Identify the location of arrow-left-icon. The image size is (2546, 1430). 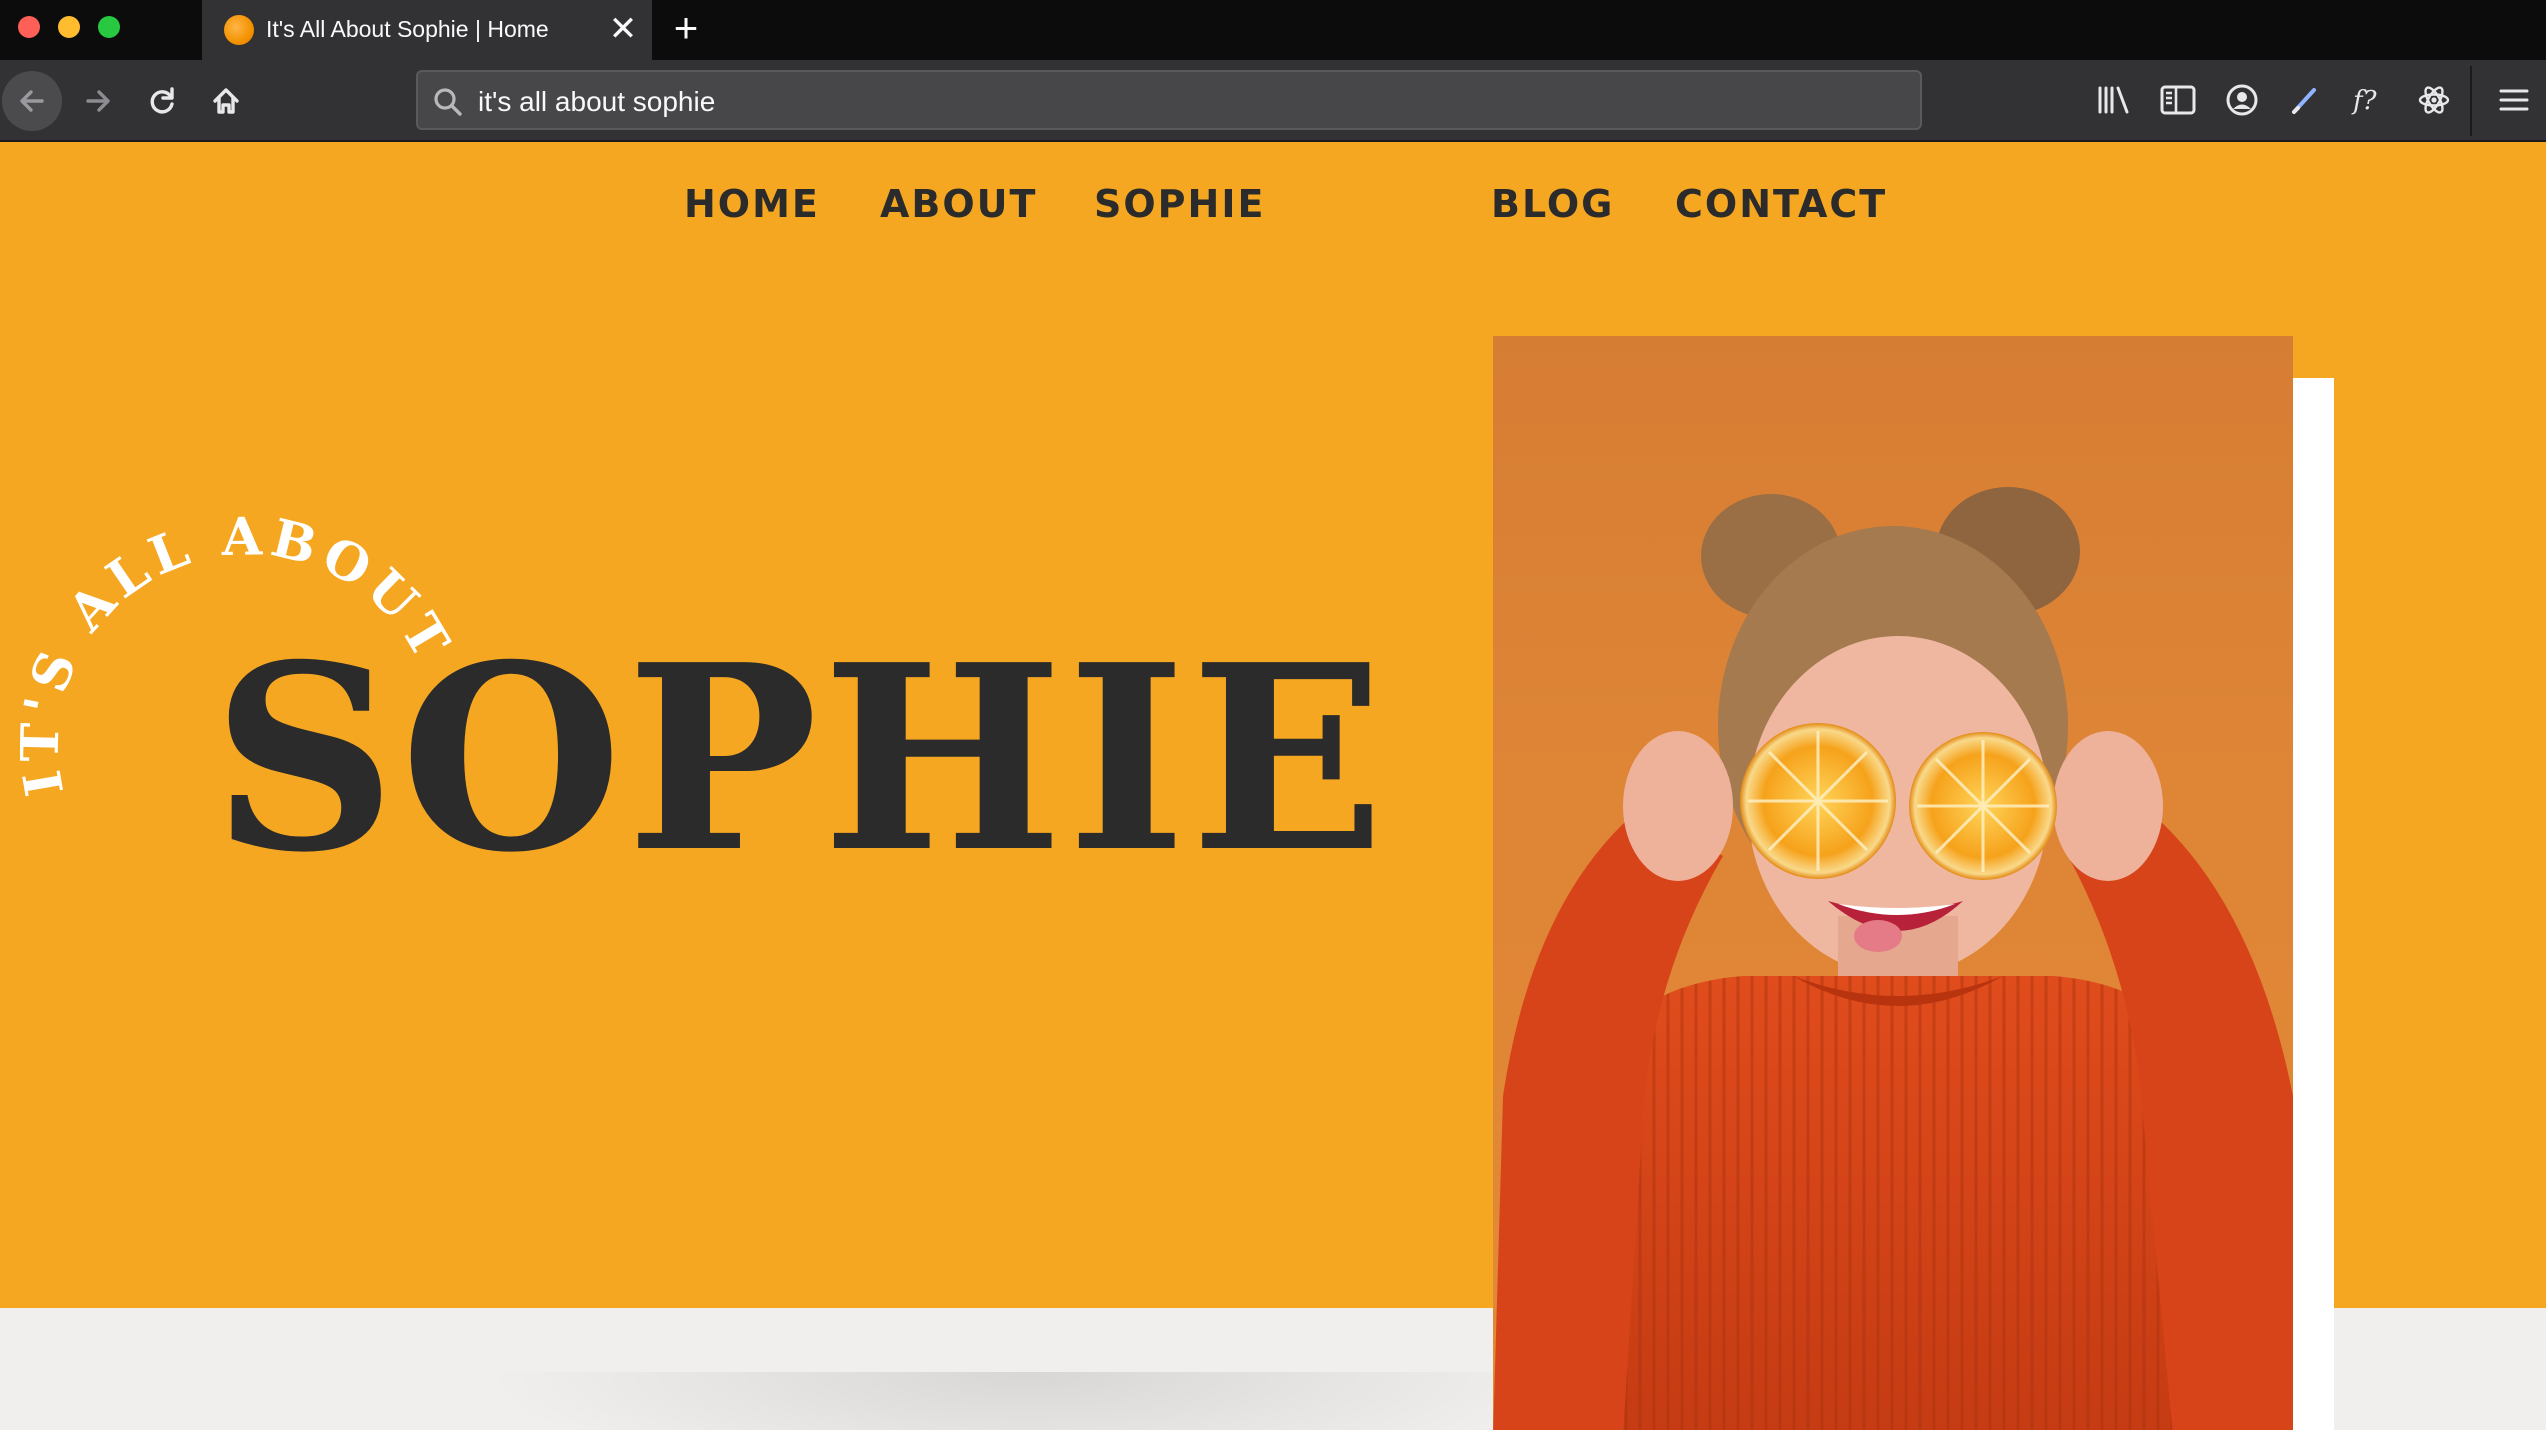
(32, 101).